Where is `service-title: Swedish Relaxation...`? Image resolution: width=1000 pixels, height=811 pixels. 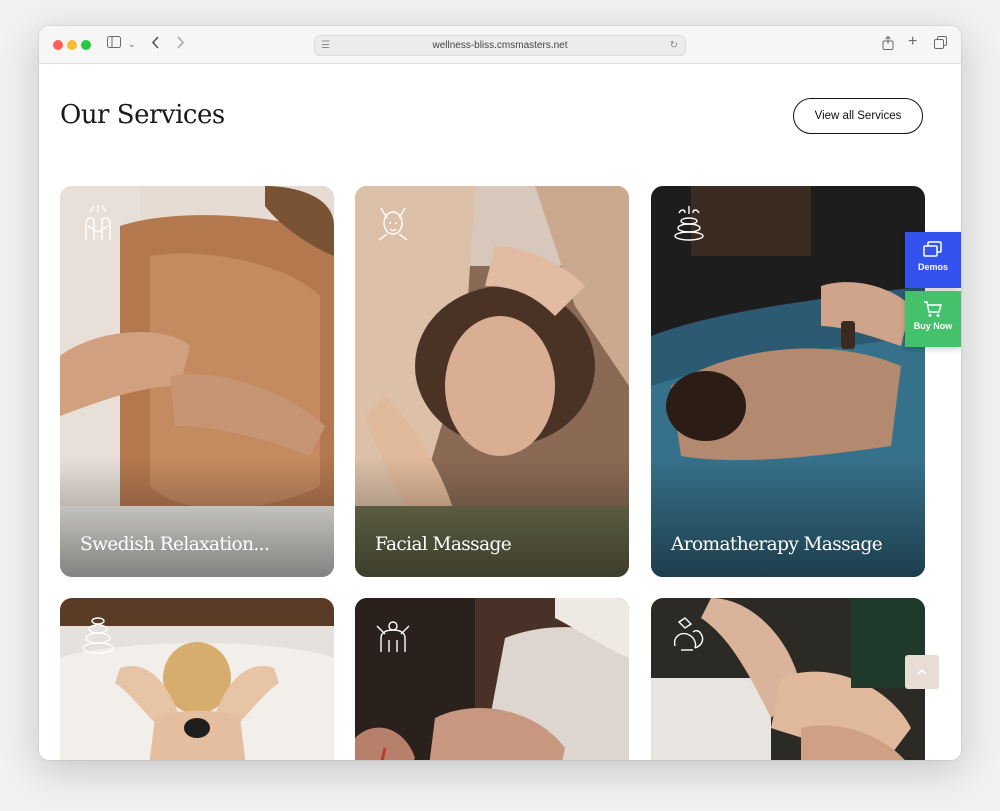 service-title: Swedish Relaxation... is located at coordinates (175, 544).